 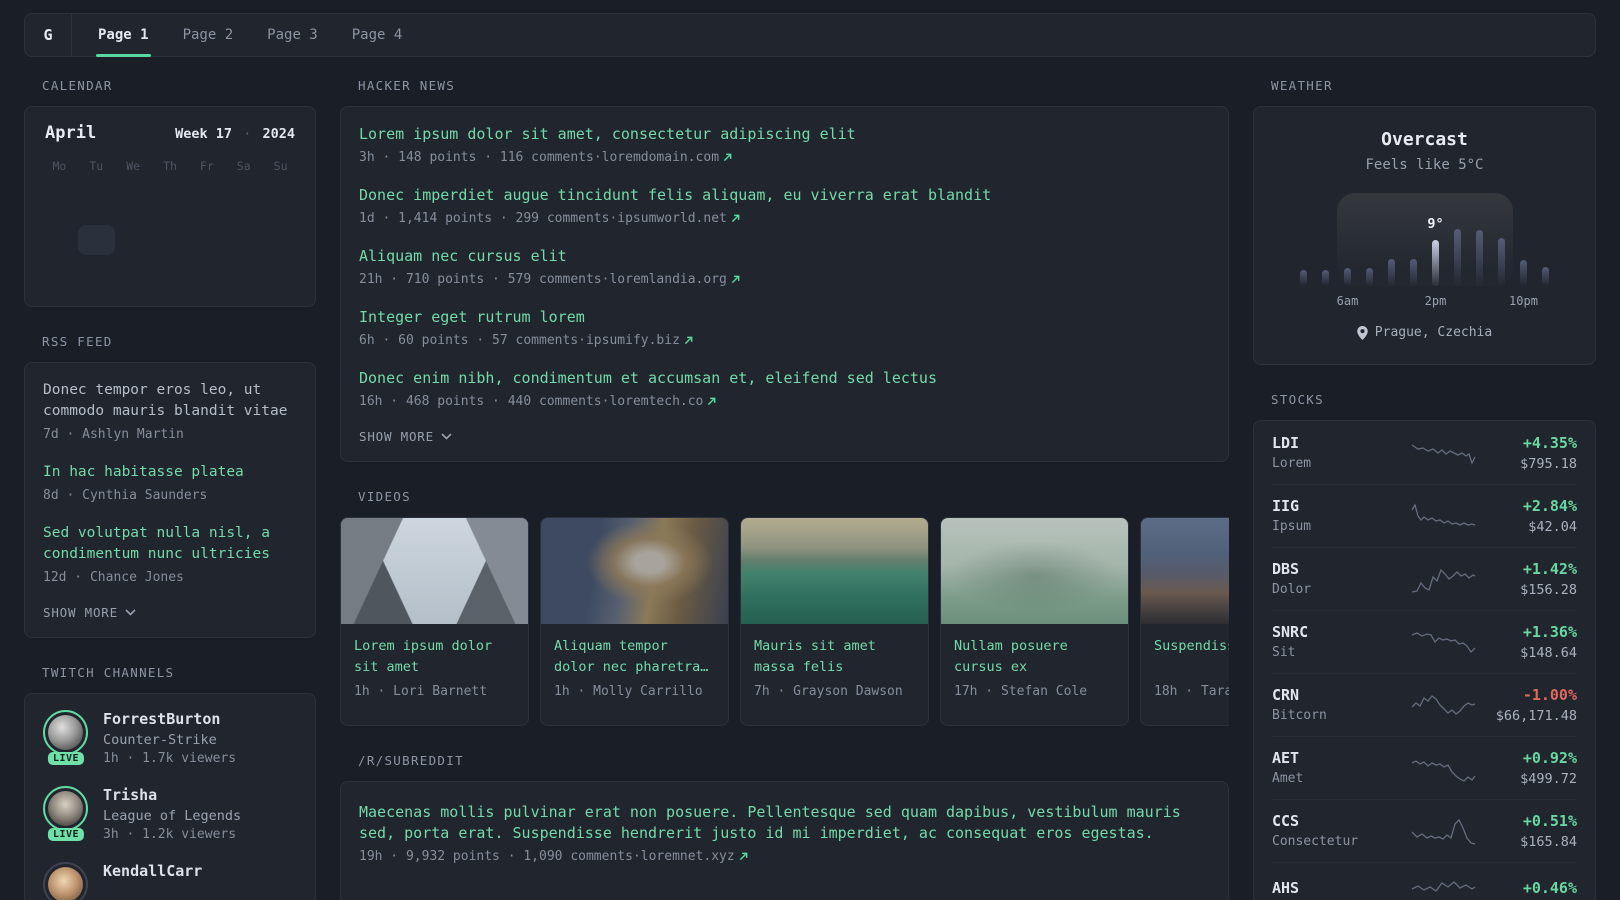 I want to click on app-logo: G, so click(x=48, y=35).